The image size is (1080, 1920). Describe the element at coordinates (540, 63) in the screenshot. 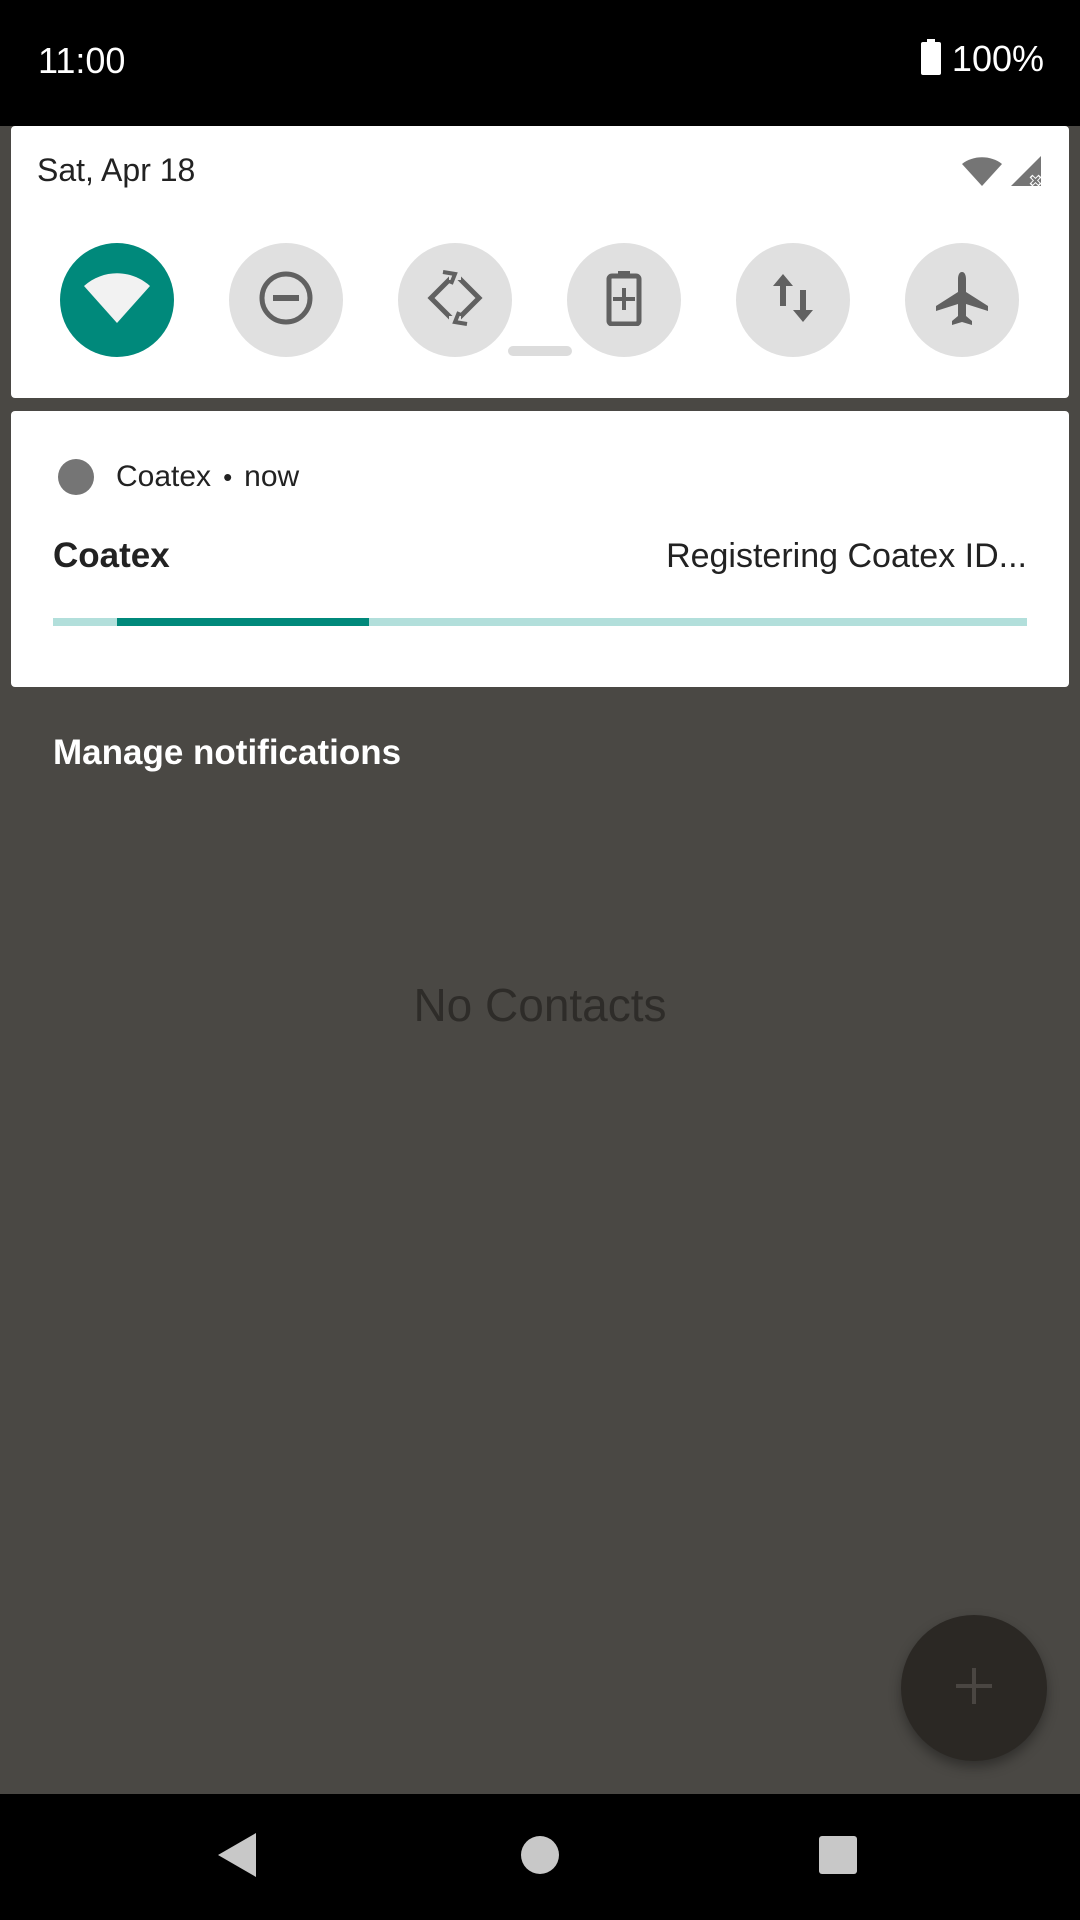

I see `status-bar: 11:00 100%` at that location.